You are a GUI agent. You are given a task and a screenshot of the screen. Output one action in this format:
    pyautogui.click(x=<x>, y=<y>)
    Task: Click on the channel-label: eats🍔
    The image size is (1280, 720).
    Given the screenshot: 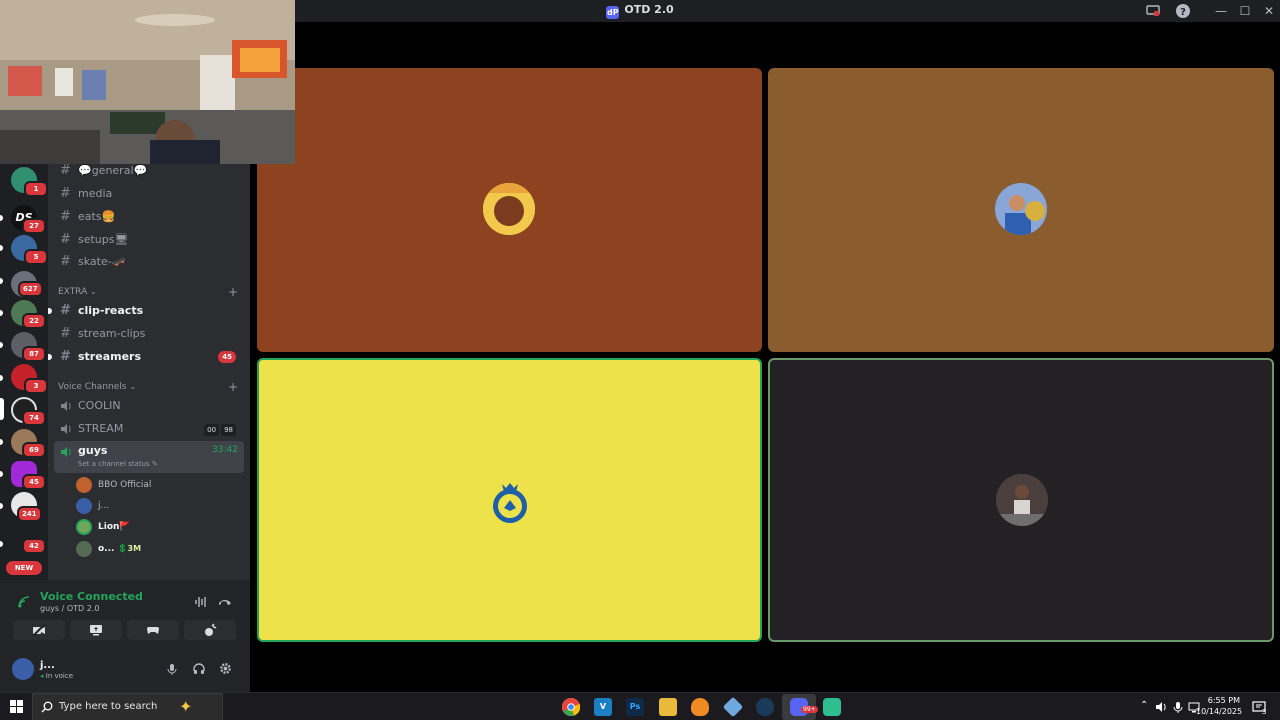 What is the action you would take?
    pyautogui.click(x=97, y=216)
    